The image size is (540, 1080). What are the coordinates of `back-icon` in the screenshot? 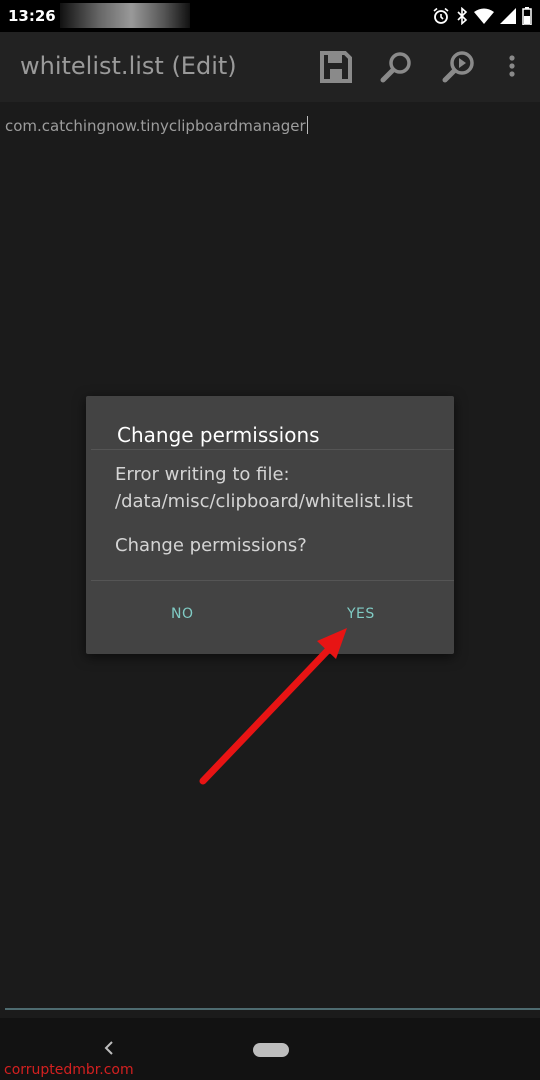 It's located at (109, 1048).